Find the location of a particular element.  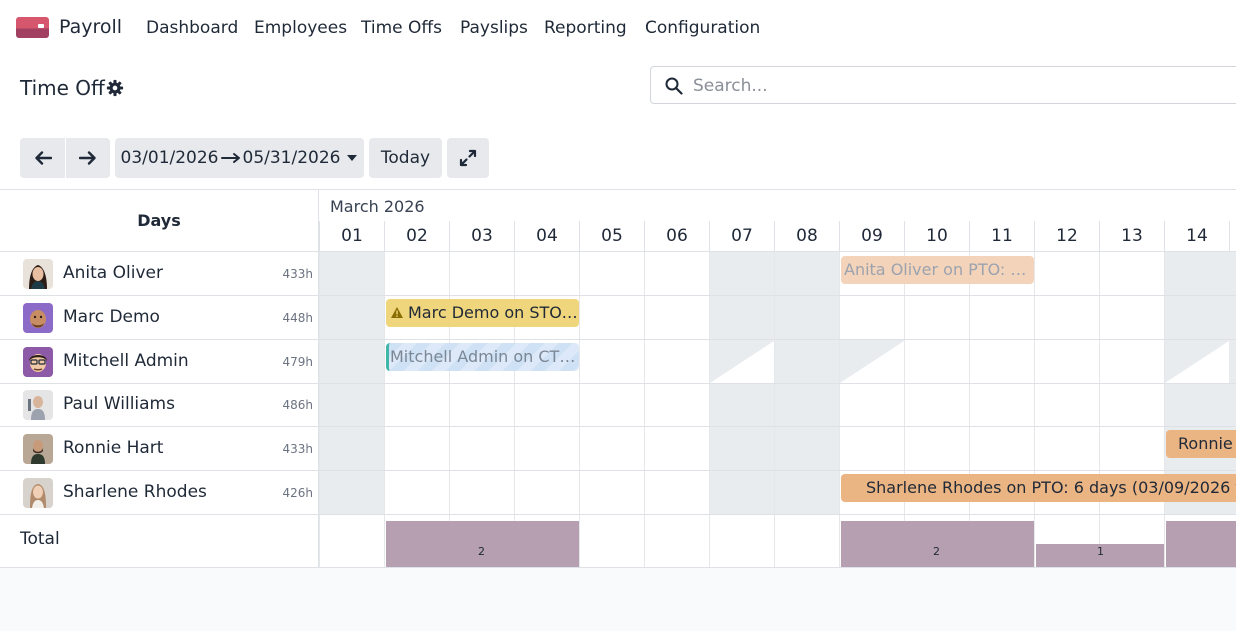

gantt-row-anita-oliver: Anita Oliver 433h is located at coordinates (618, 274).